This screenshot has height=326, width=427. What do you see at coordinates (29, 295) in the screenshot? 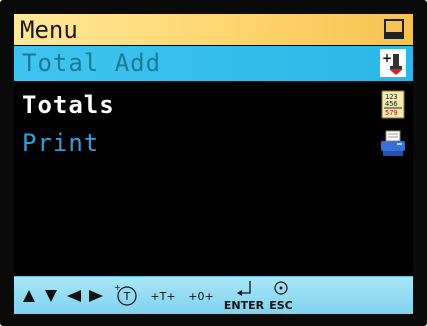
I see `arrow-up-icon` at bounding box center [29, 295].